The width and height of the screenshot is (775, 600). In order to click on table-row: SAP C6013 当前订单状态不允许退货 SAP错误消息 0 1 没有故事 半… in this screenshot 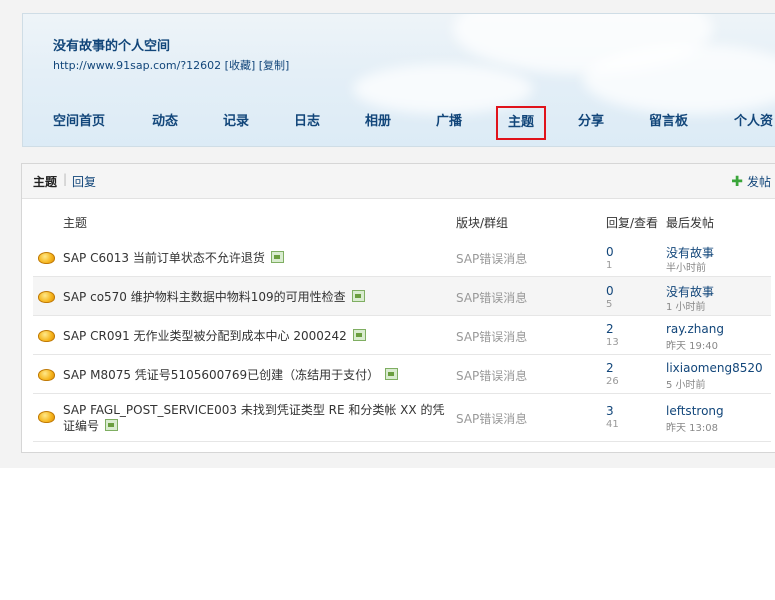, I will do `click(402, 257)`.